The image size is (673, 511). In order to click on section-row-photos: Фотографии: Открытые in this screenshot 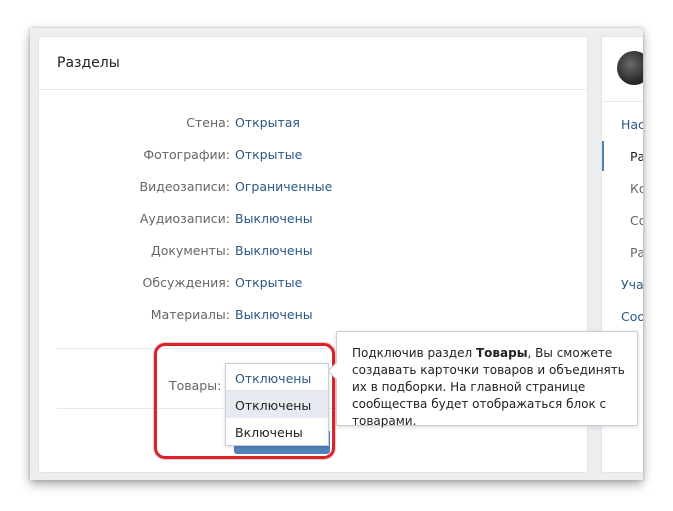, I will do `click(313, 163)`.